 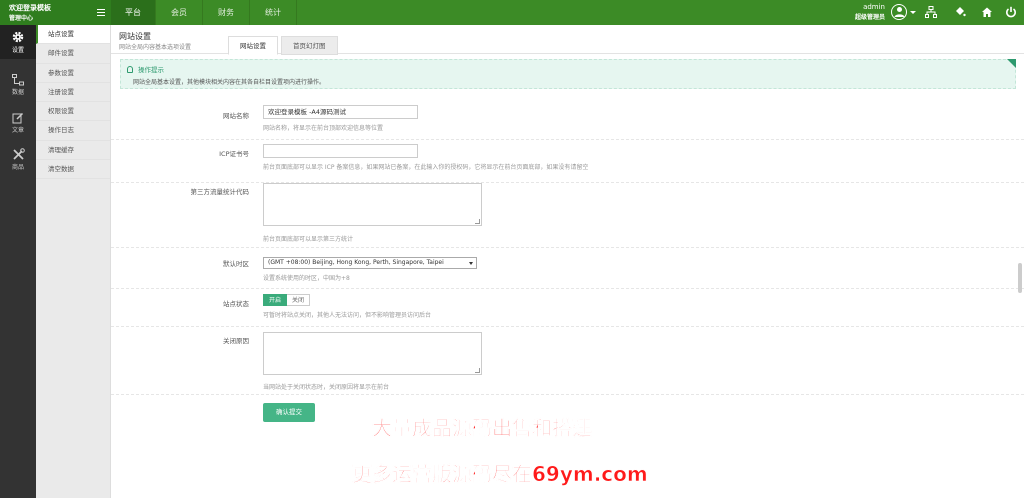 I want to click on page-subtitle: 网站全局内容基本选项设置, so click(x=155, y=47).